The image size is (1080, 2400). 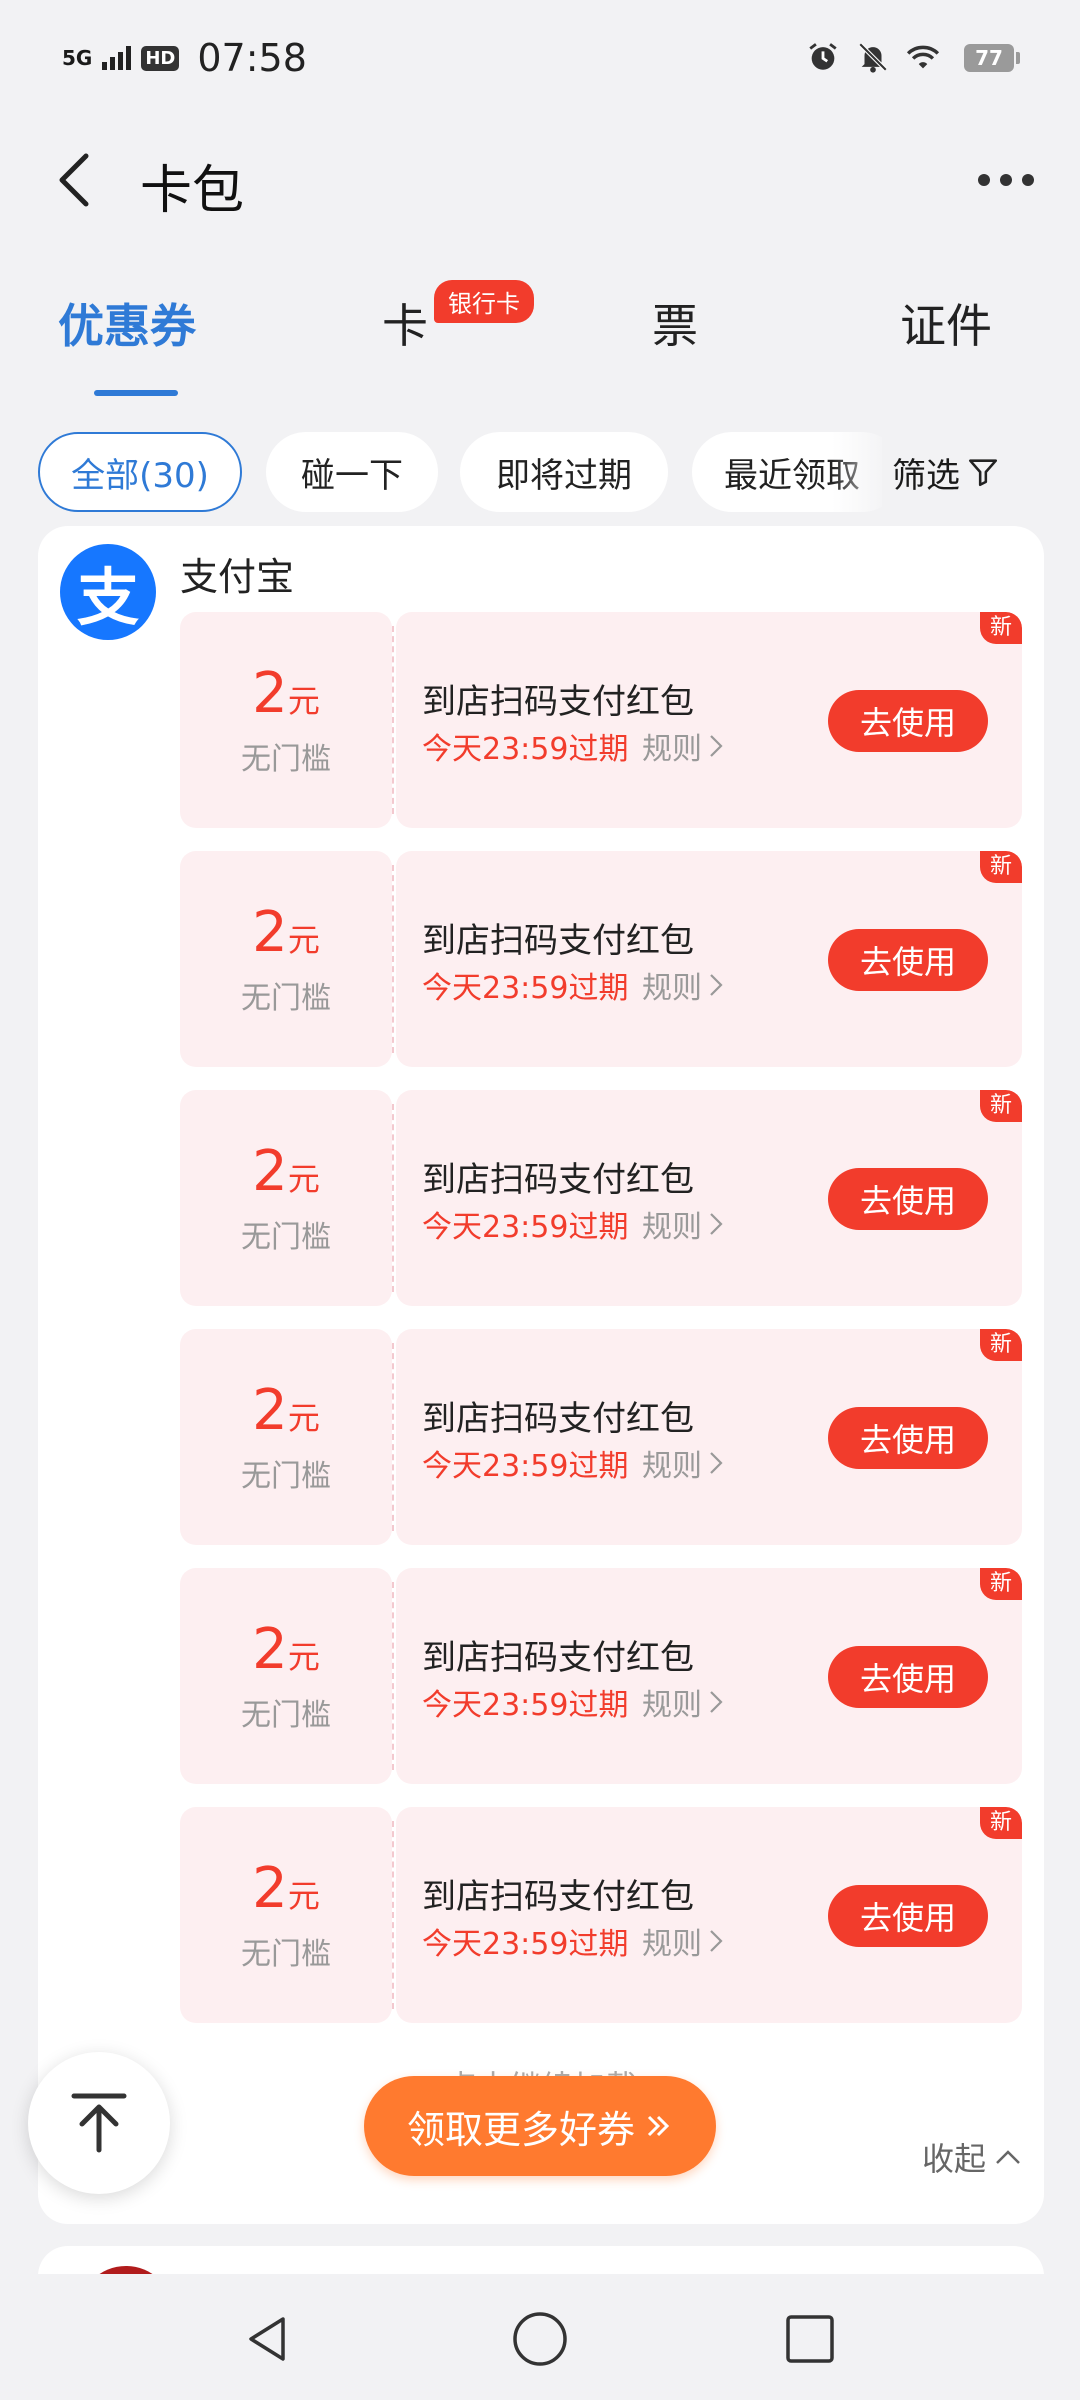 I want to click on back-to-top-button, so click(x=99, y=2123).